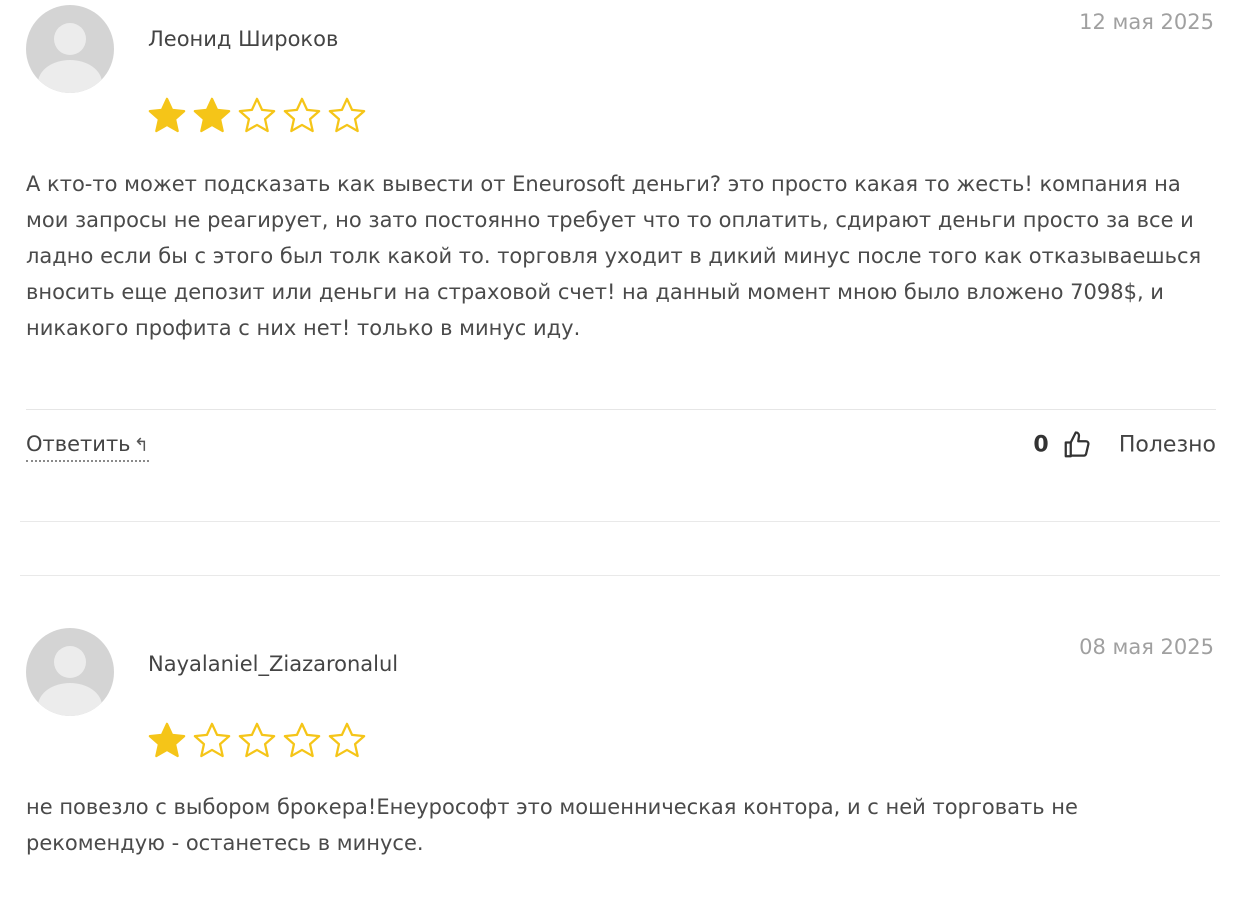 Image resolution: width=1234 pixels, height=898 pixels. What do you see at coordinates (1146, 647) in the screenshot?
I see `review-date: 08 мая 2025` at bounding box center [1146, 647].